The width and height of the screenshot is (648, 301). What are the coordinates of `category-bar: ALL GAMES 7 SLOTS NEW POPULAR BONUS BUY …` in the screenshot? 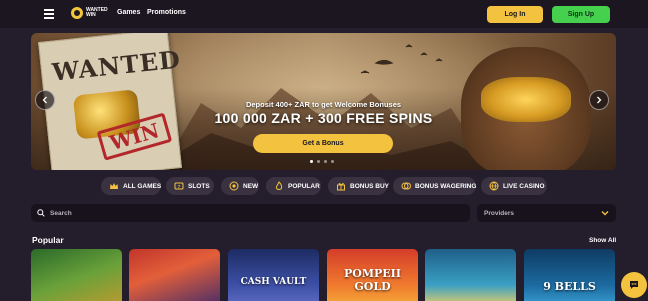 It's located at (324, 186).